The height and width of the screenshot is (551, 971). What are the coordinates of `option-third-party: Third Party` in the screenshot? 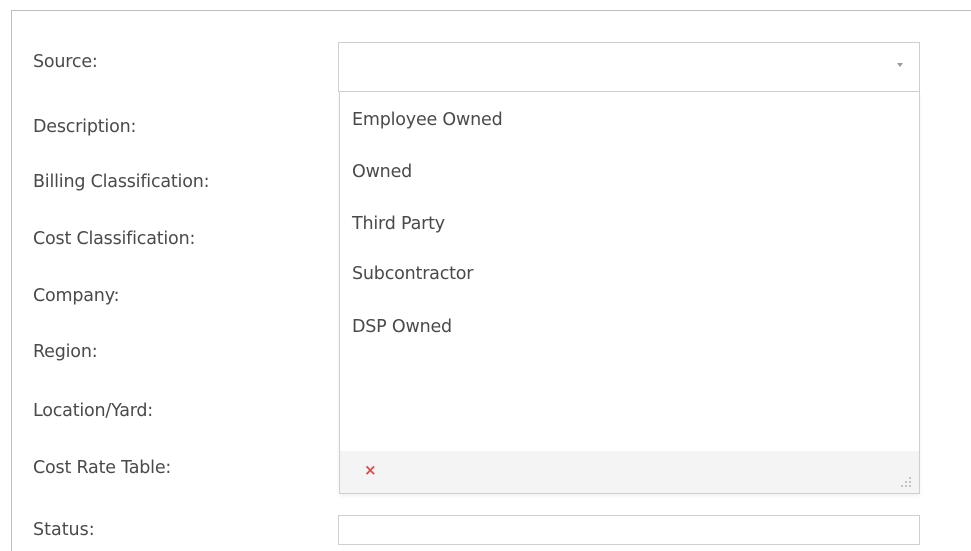 It's located at (398, 224).